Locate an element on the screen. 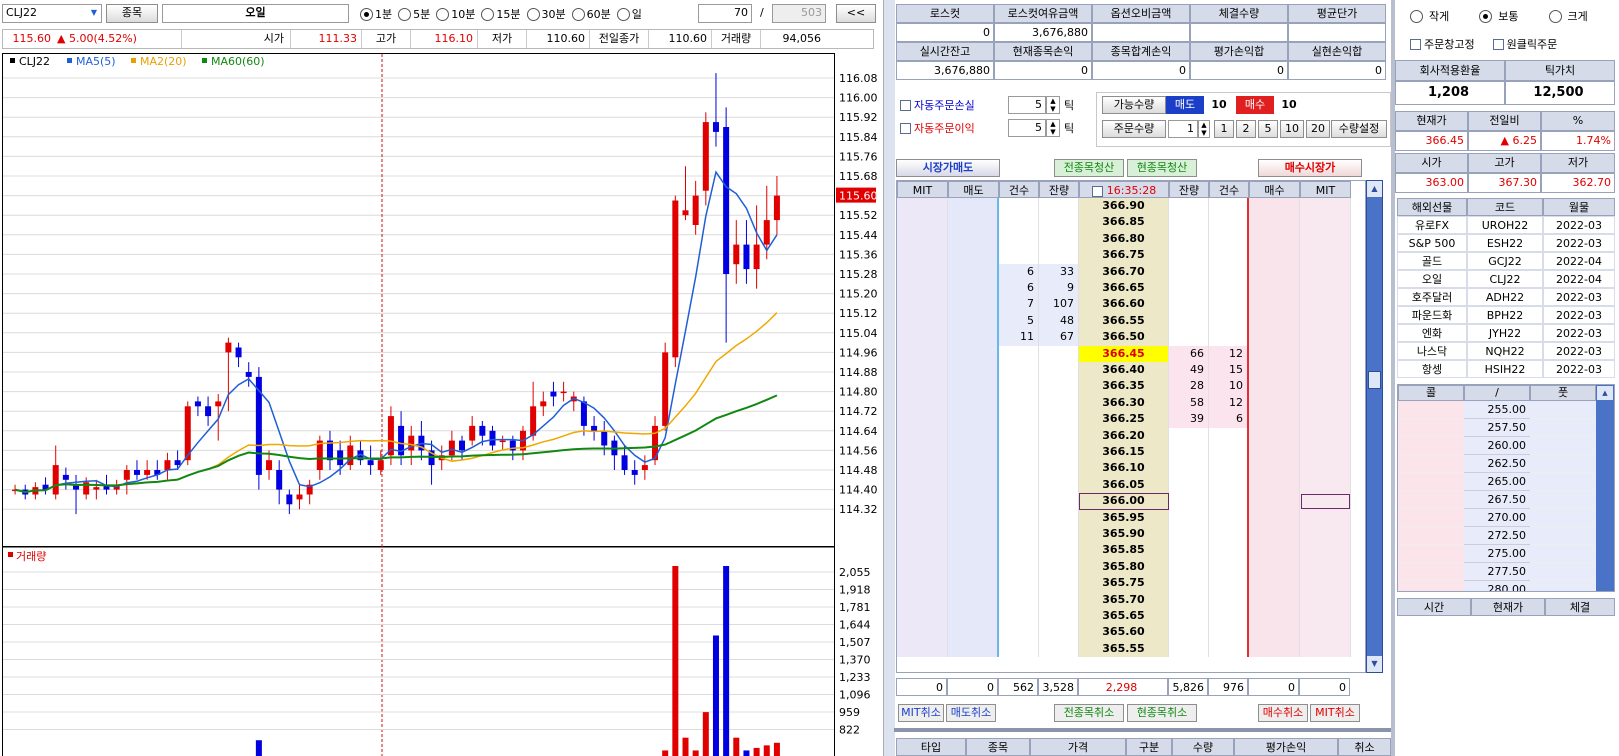 This screenshot has height=756, width=1619. qty-button: 1 is located at coordinates (1224, 129).